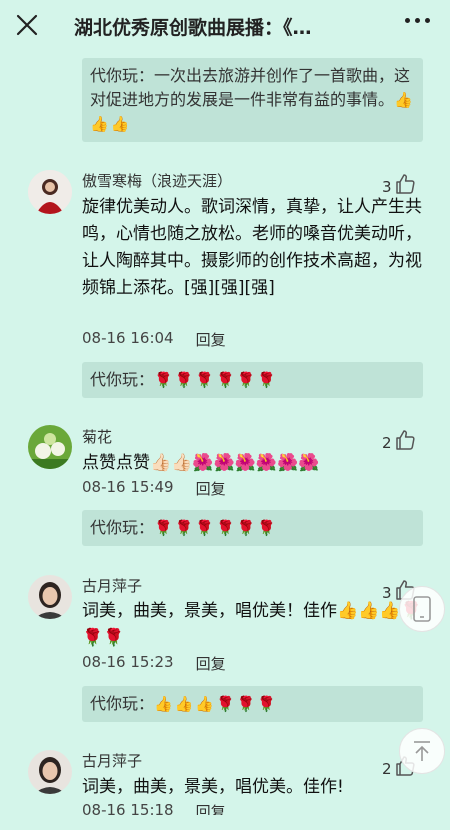 This screenshot has width=450, height=830. I want to click on reply-emoji: 👍👍👍🌹🌹🌹, so click(216, 704).